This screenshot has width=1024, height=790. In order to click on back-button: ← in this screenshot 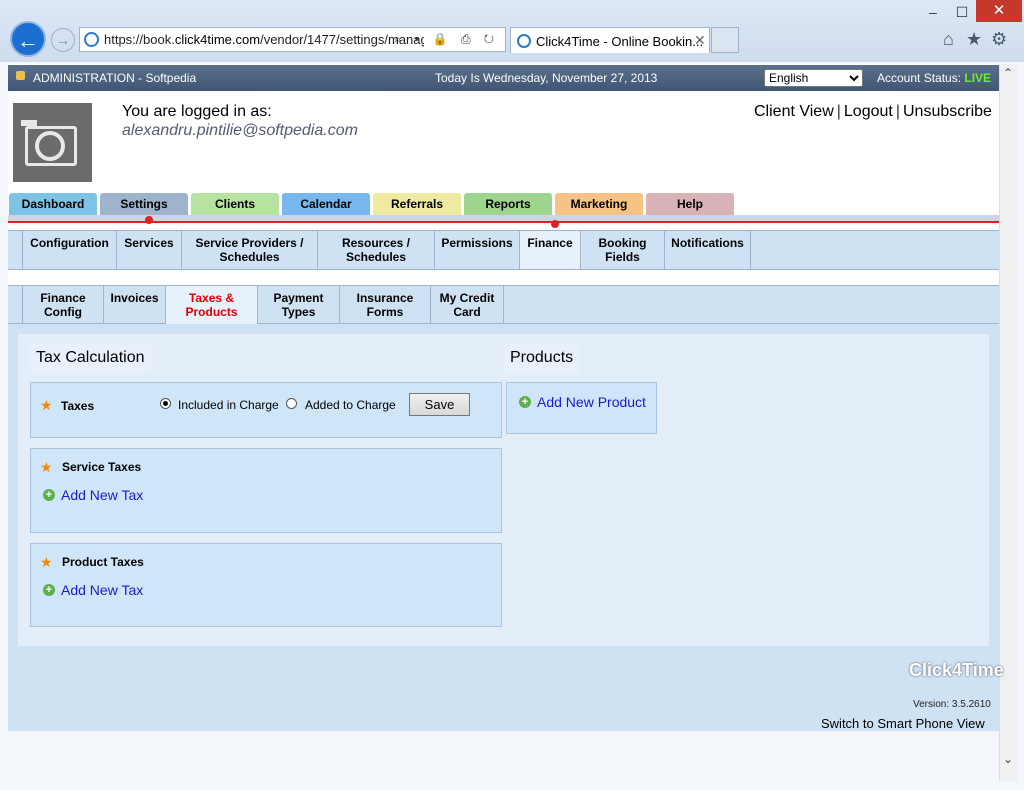, I will do `click(28, 39)`.